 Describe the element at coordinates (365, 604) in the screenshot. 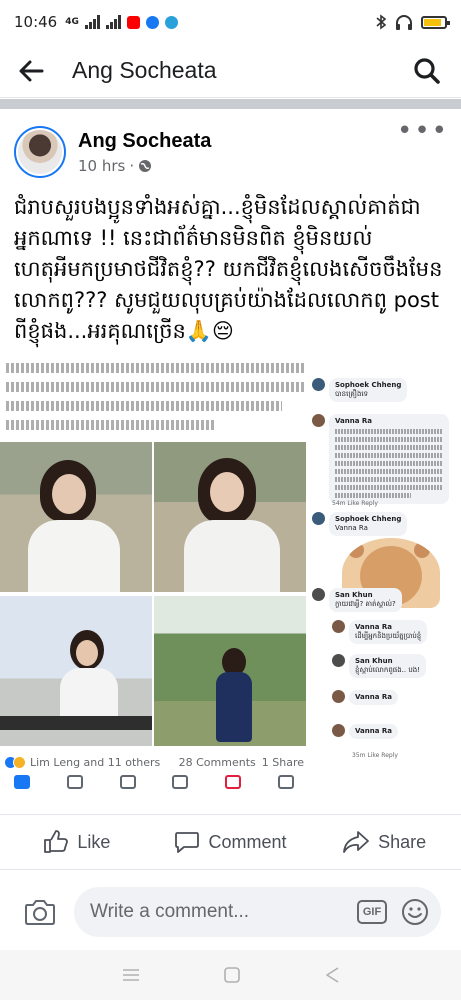

I see `comment-text: ក្លាយជាអ្វី? គាត់ស្គាល់?` at that location.